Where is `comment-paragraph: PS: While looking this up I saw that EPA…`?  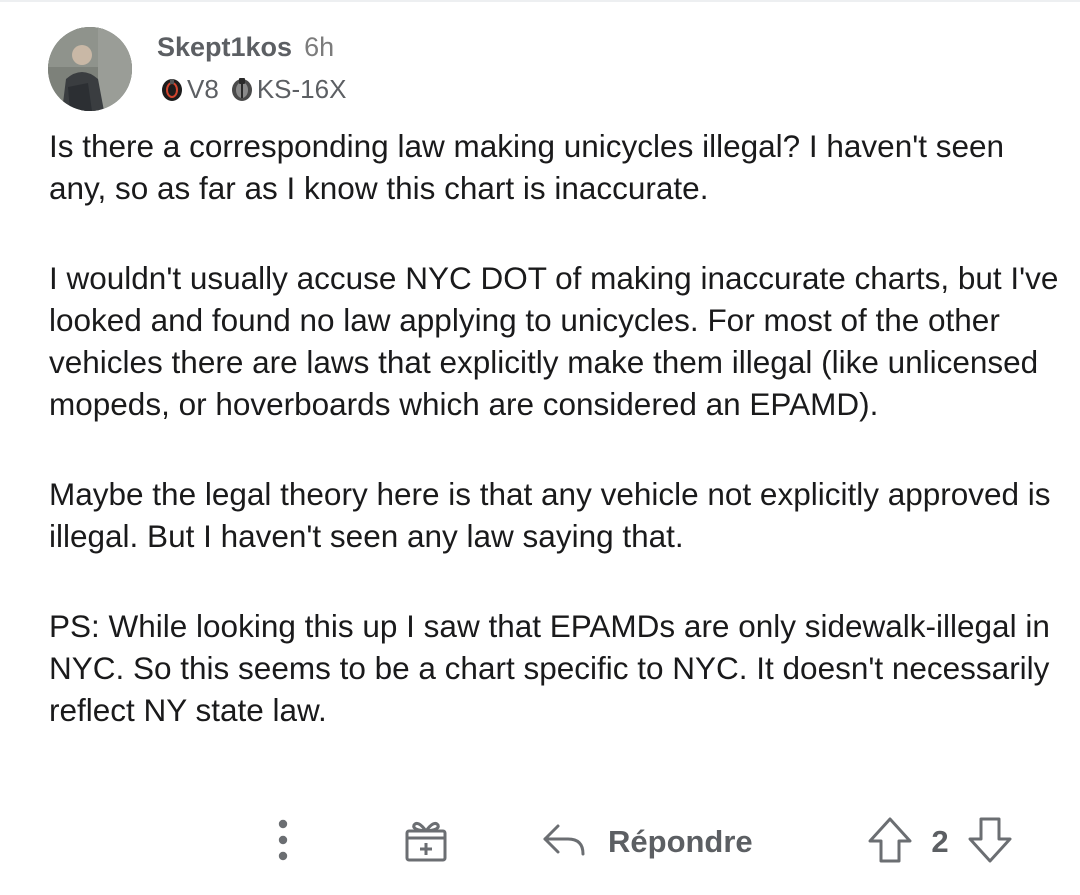 comment-paragraph: PS: While looking this up I saw that EPA… is located at coordinates (549, 668).